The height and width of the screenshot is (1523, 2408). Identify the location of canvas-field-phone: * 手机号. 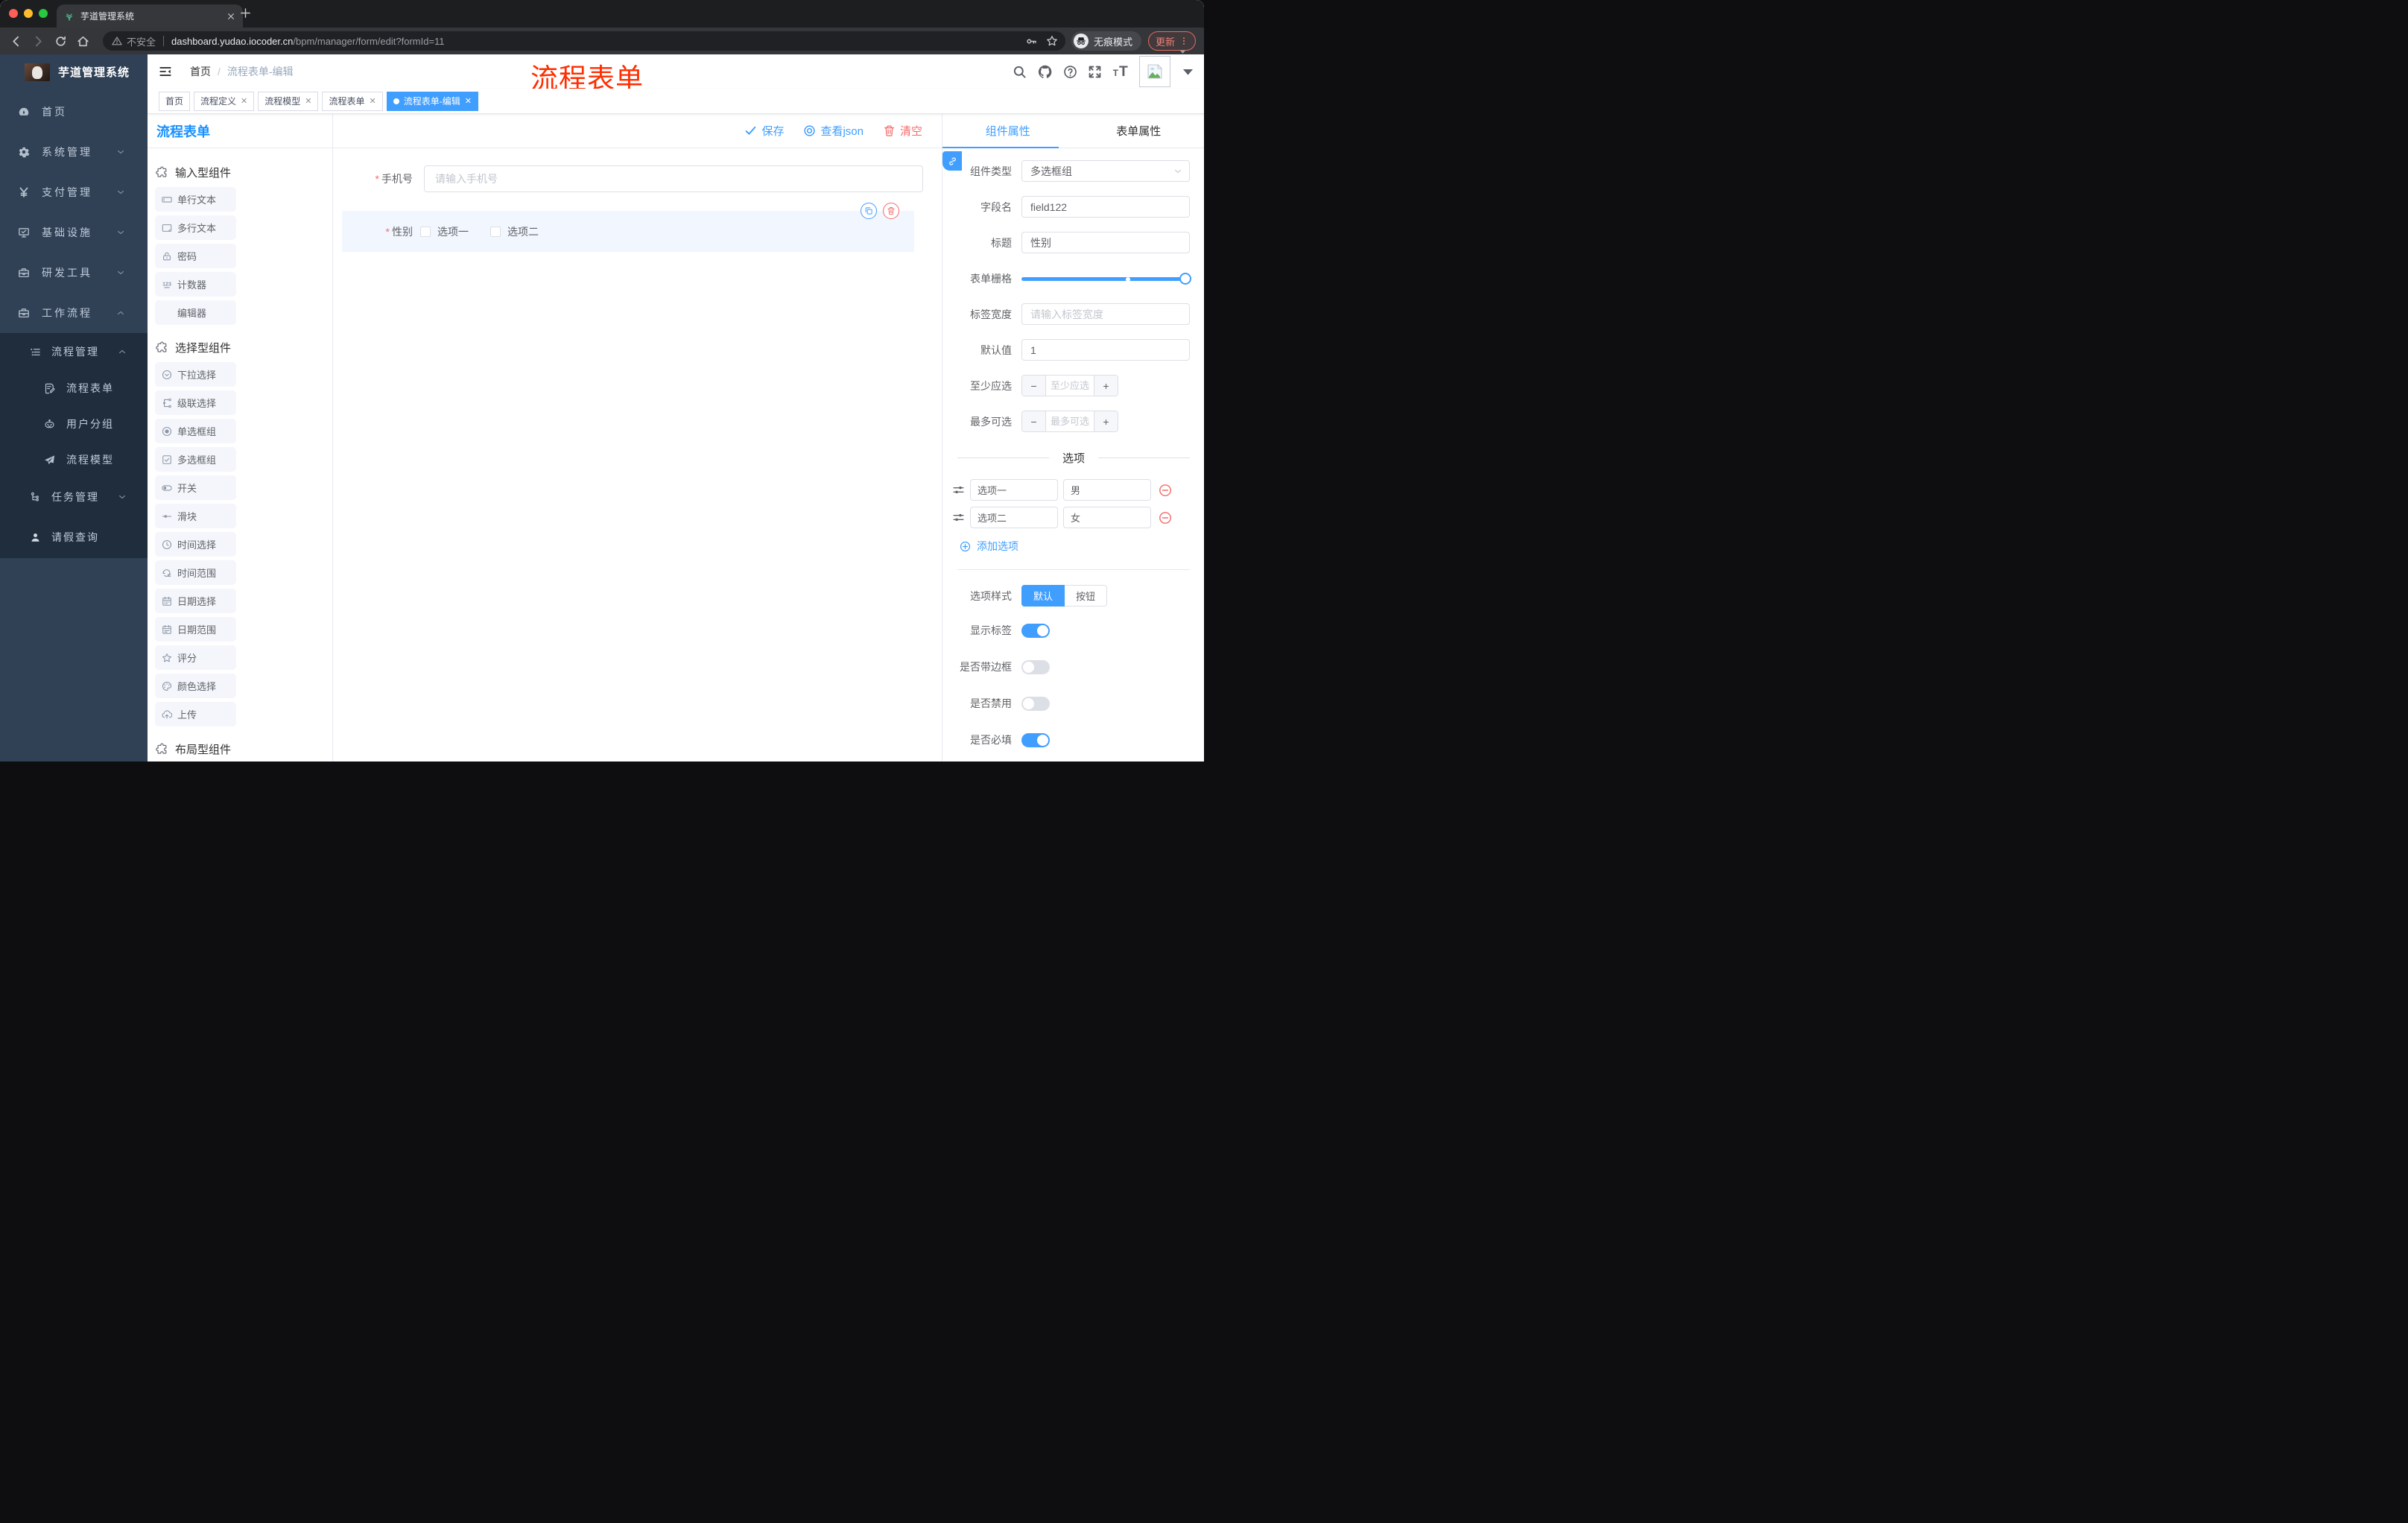
(637, 179).